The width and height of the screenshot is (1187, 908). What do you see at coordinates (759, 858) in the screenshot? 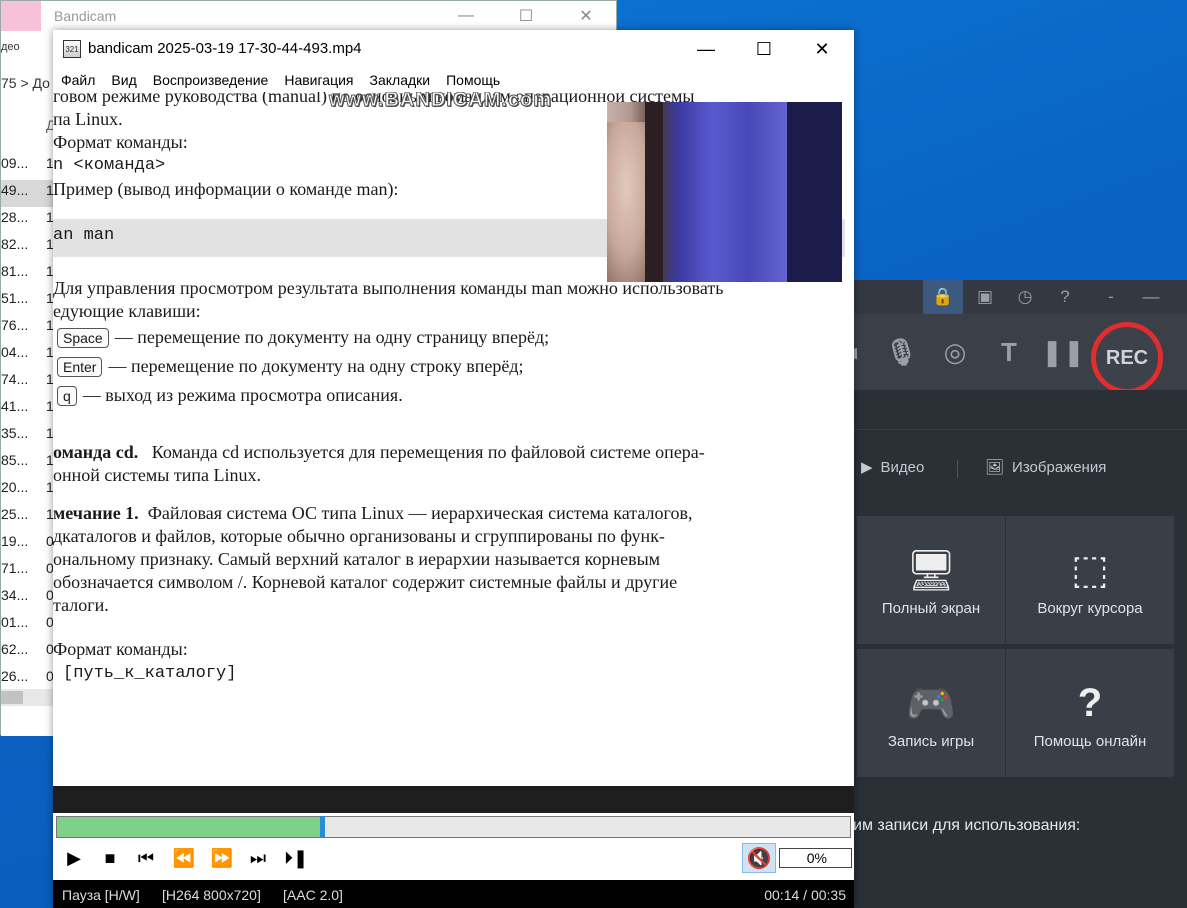
I see `mute-icon: 🔇` at bounding box center [759, 858].